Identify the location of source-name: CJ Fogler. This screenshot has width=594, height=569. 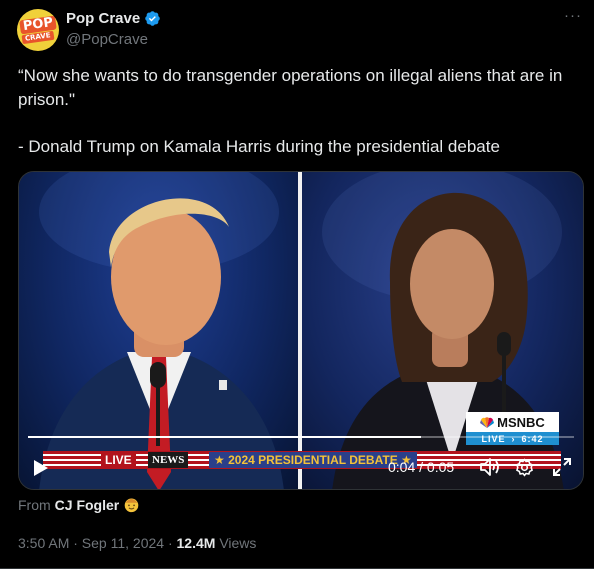
(87, 505).